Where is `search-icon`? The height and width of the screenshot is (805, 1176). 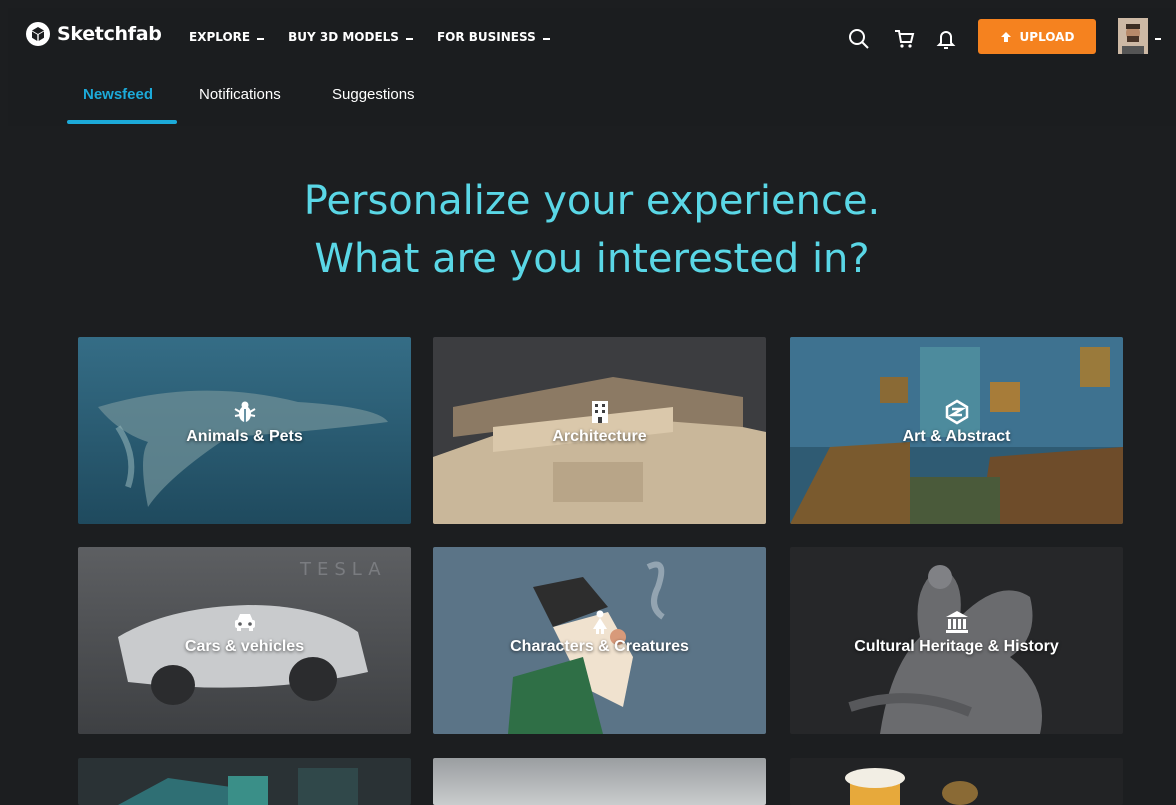
search-icon is located at coordinates (859, 39).